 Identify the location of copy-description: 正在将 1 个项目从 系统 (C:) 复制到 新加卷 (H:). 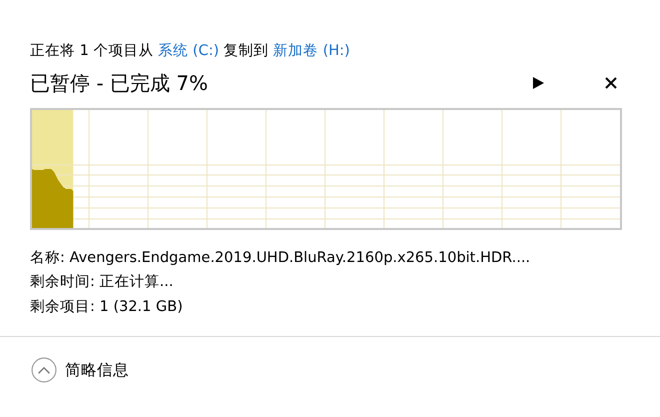
(190, 51).